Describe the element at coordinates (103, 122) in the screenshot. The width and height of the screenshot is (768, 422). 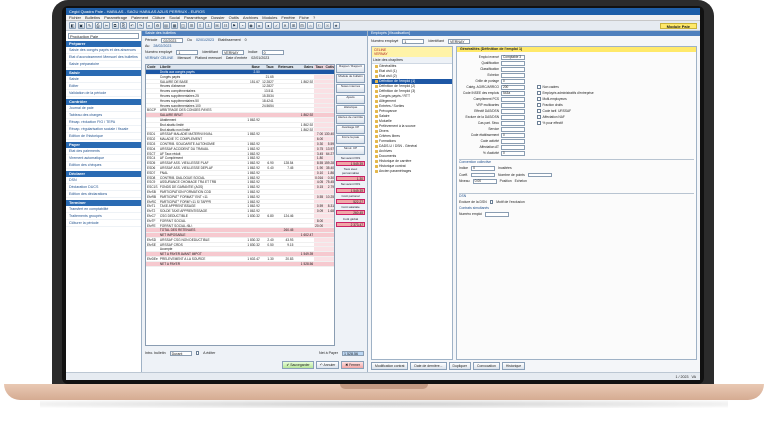
I see `sidebar-item: Récap. réduction FIG / TEPA` at that location.